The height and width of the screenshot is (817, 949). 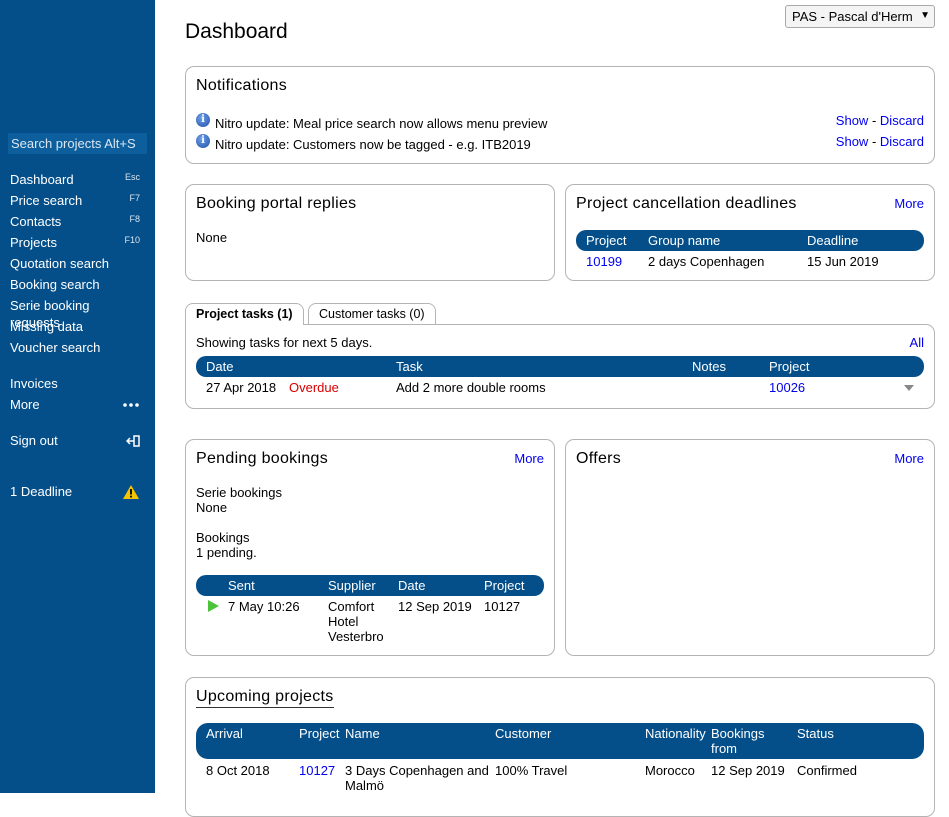 What do you see at coordinates (75, 406) in the screenshot?
I see `sidebar-item-more: More` at bounding box center [75, 406].